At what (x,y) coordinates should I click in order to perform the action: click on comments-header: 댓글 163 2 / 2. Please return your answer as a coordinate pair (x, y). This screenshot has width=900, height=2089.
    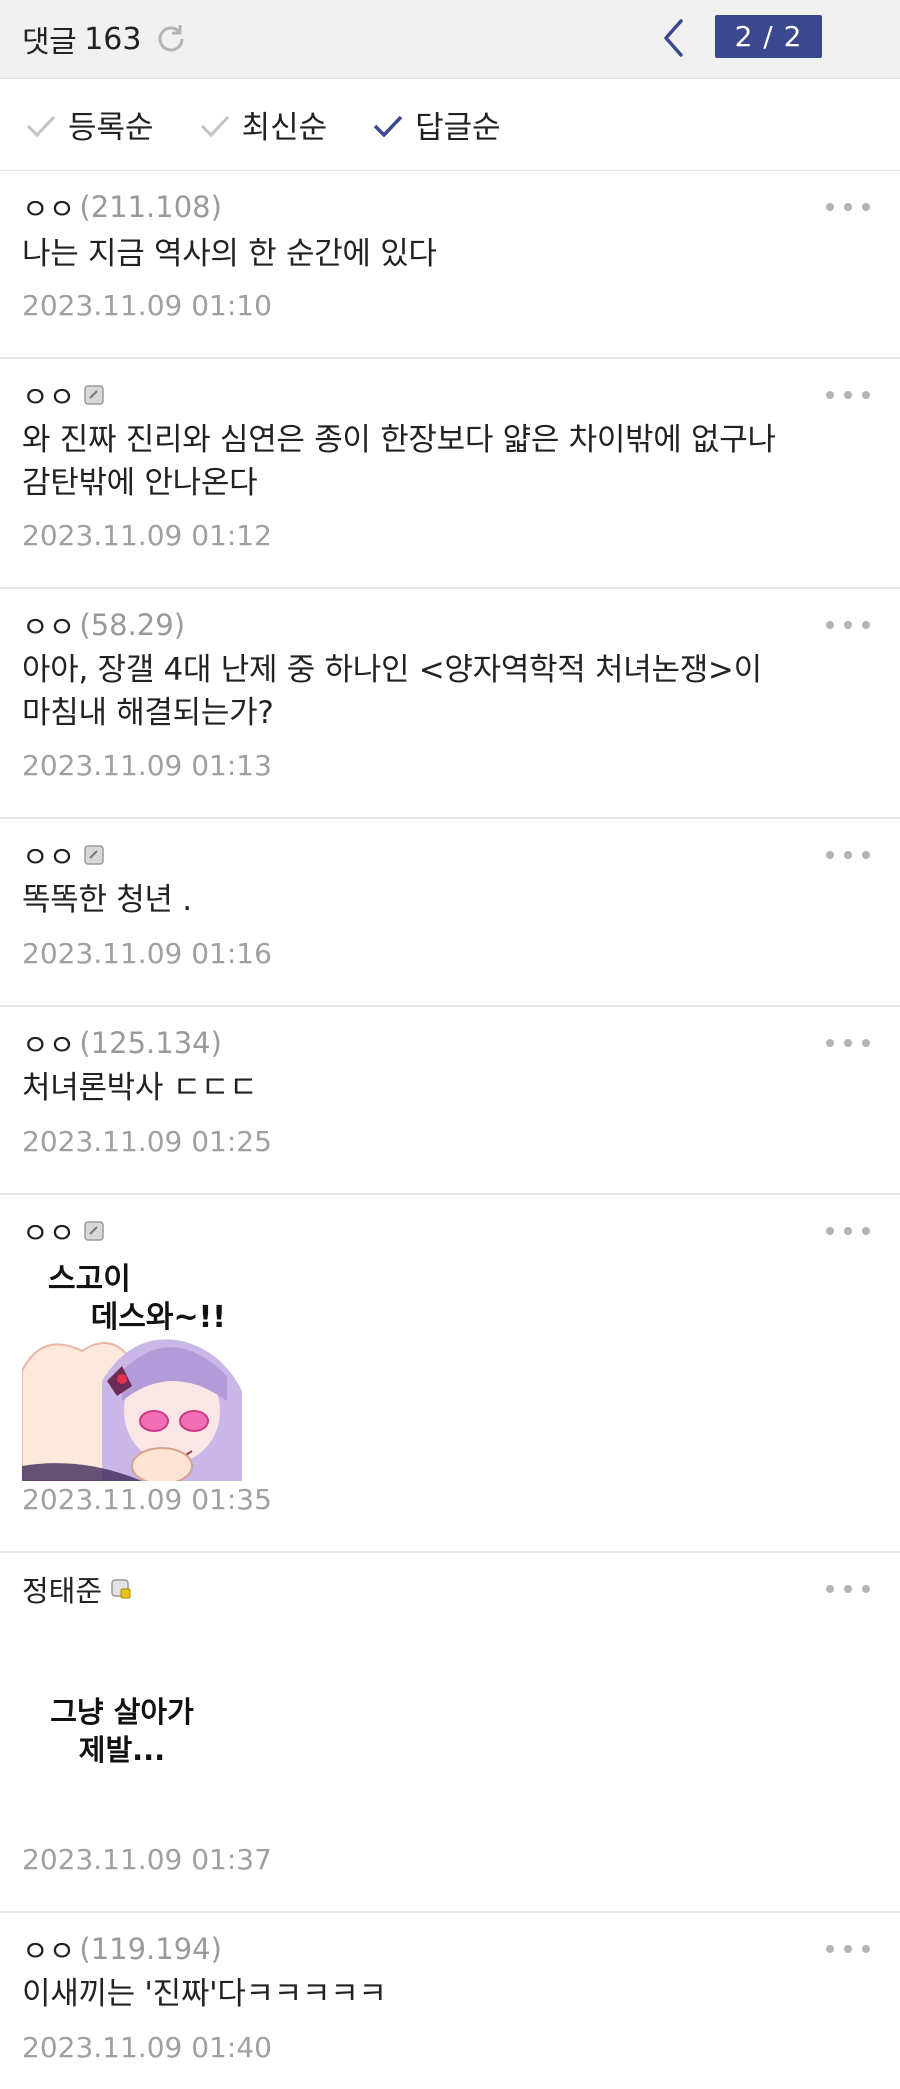
    Looking at the image, I should click on (450, 39).